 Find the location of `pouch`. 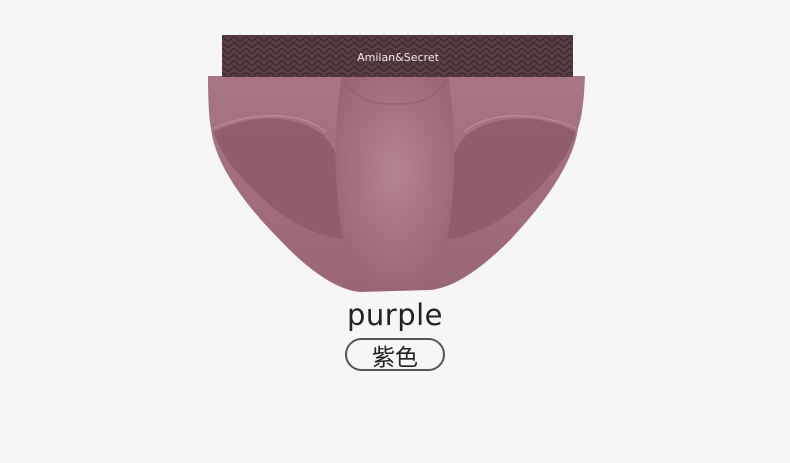

pouch is located at coordinates (395, 182).